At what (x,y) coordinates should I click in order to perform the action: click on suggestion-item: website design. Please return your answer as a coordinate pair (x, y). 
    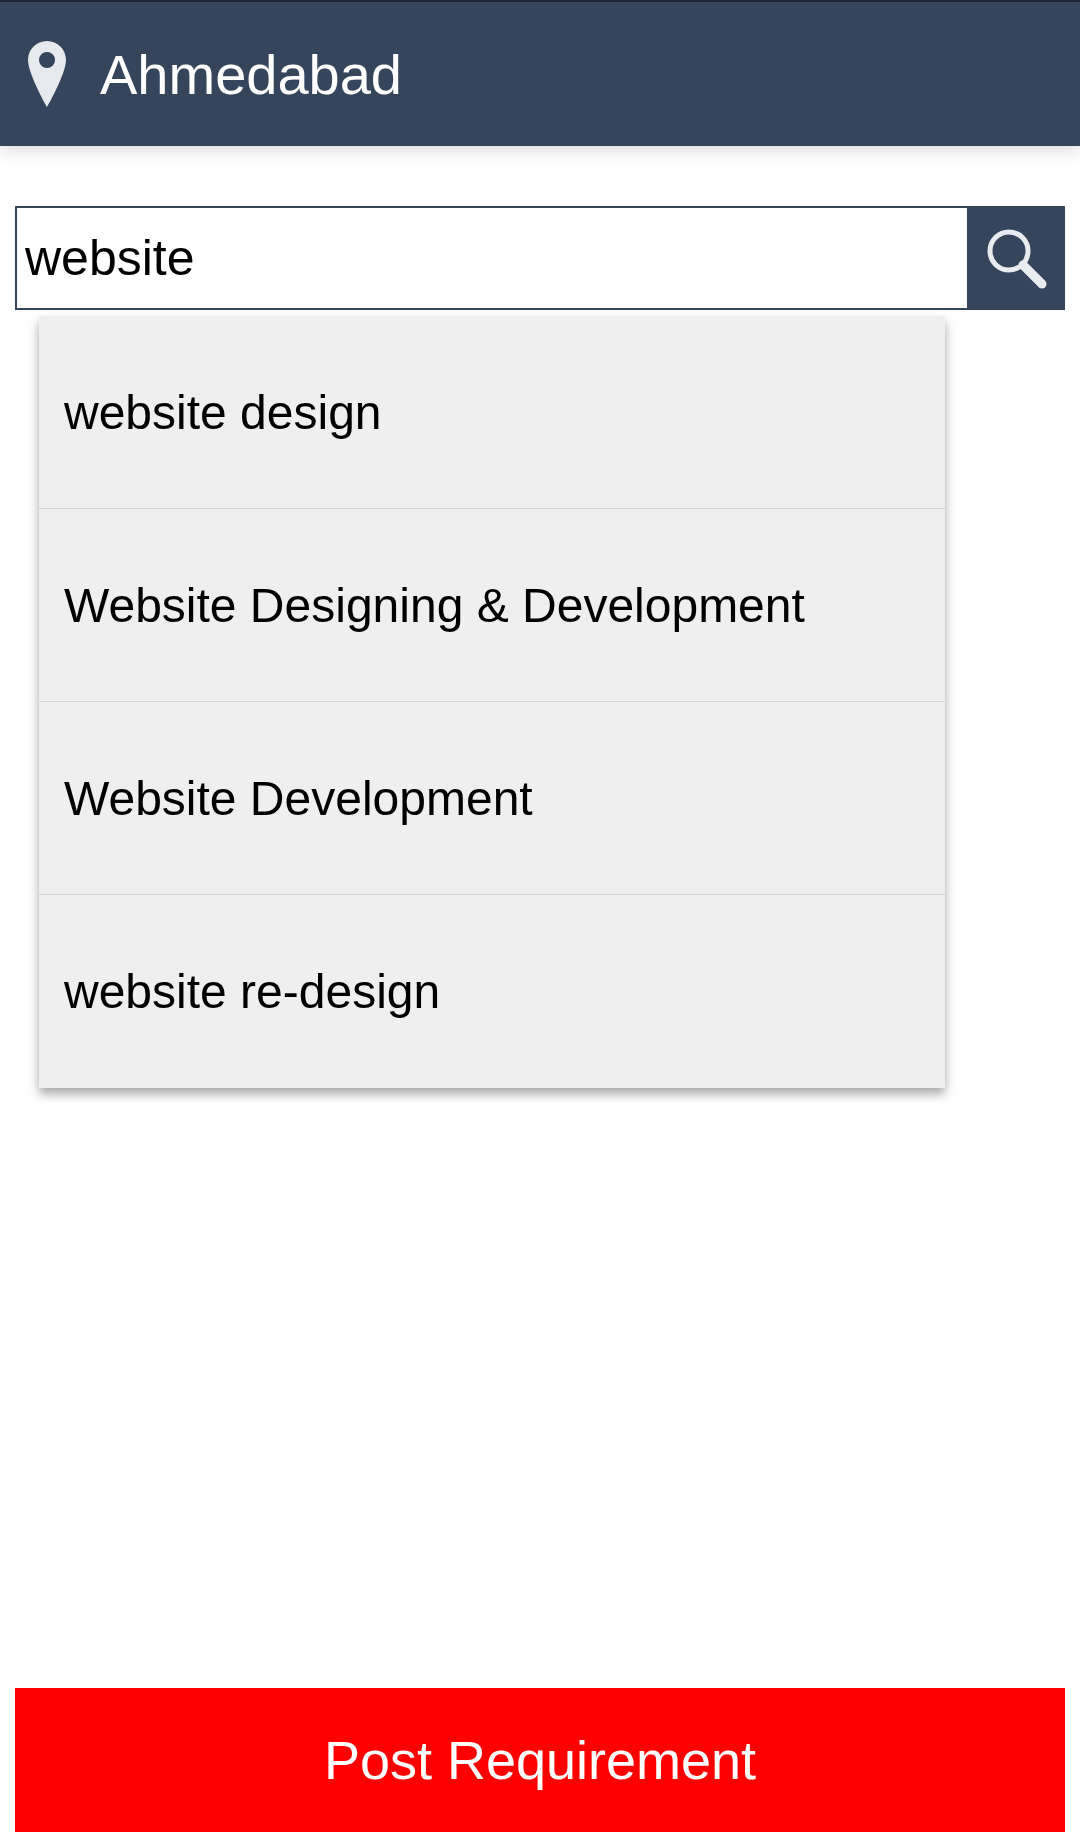
    Looking at the image, I should click on (492, 412).